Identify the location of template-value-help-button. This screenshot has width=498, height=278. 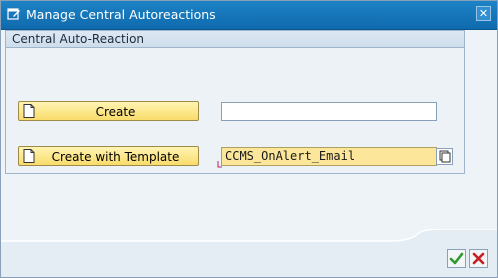
(444, 156).